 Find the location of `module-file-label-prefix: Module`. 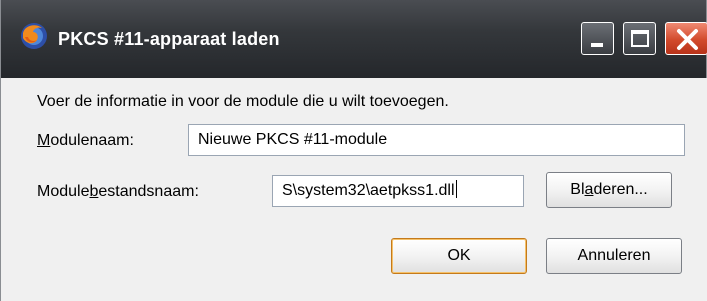

module-file-label-prefix: Module is located at coordinates (63, 191).